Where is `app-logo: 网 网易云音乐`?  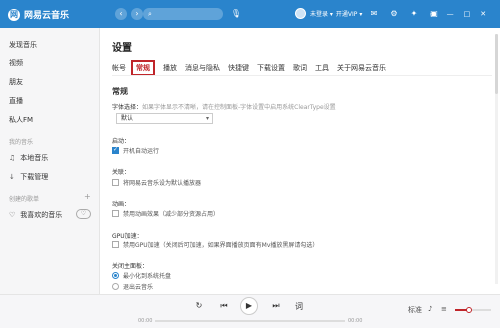
app-logo: 网 网易云音乐 is located at coordinates (38, 14).